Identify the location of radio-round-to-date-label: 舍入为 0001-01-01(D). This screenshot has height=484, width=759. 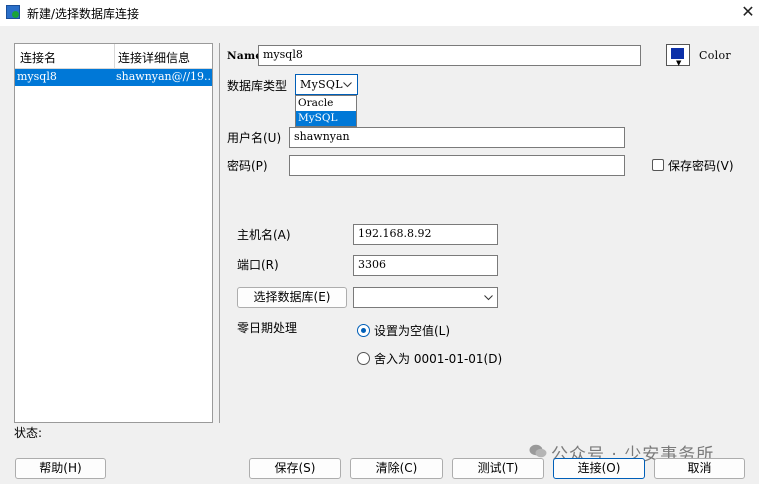
(438, 358).